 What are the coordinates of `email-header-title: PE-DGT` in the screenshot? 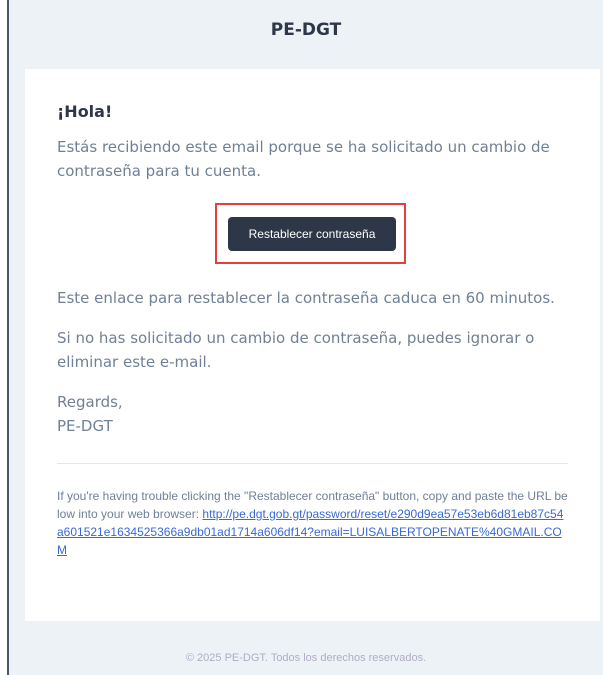 It's located at (306, 30).